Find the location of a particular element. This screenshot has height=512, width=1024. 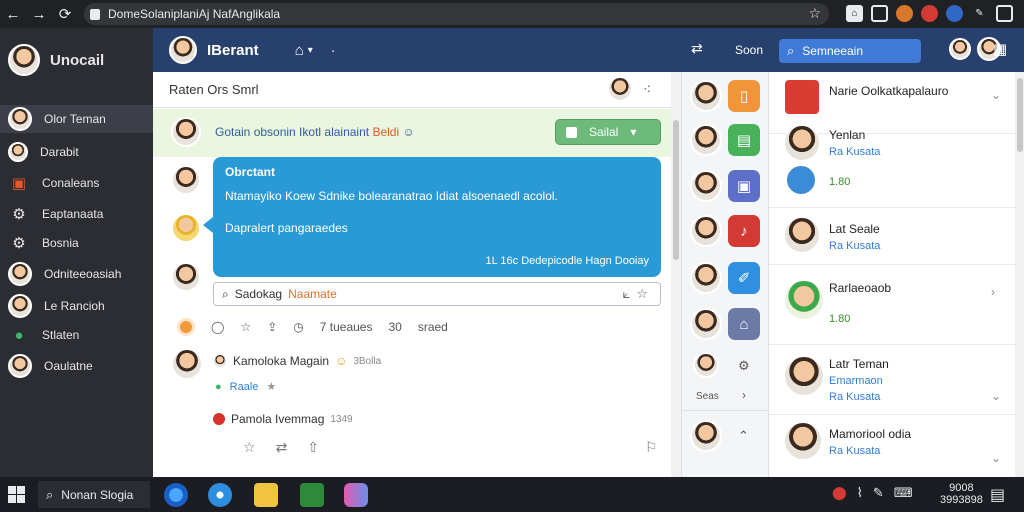

share-icon: ⇪ is located at coordinates (272, 327).